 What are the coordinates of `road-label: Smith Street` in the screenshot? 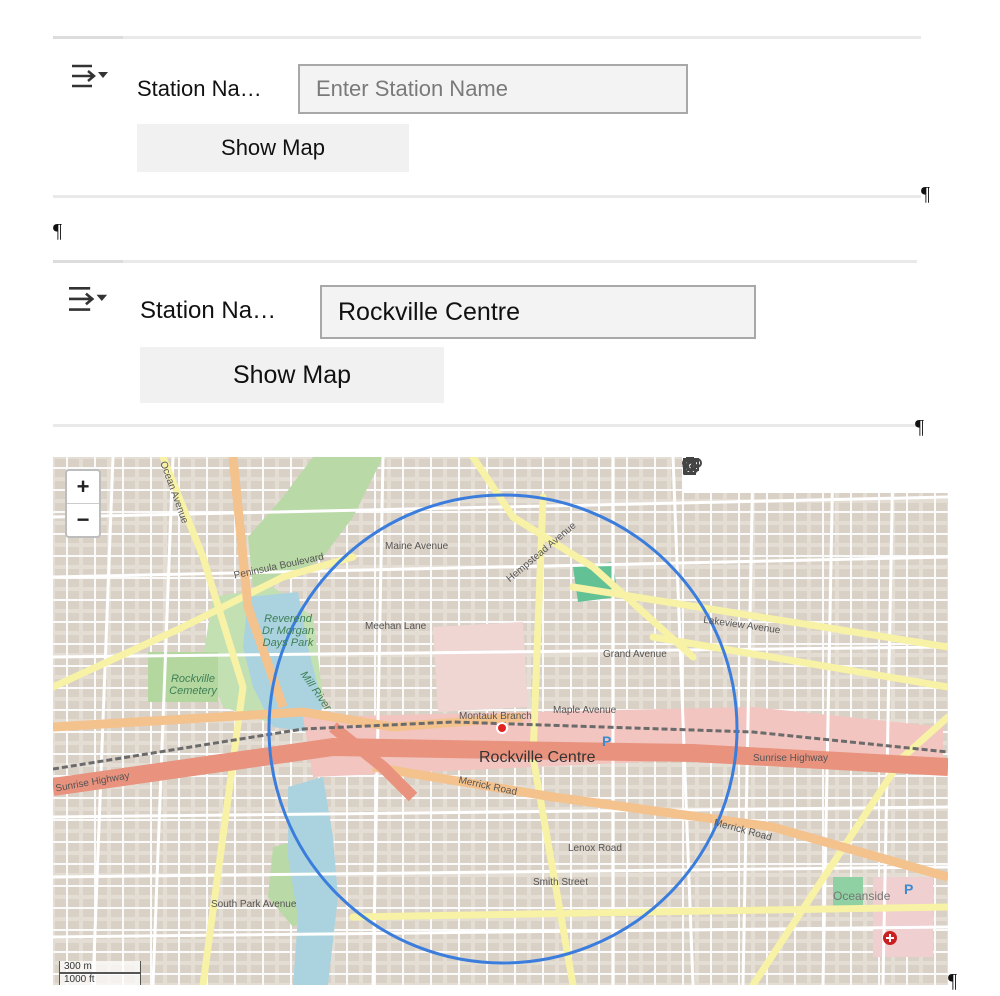 It's located at (561, 882).